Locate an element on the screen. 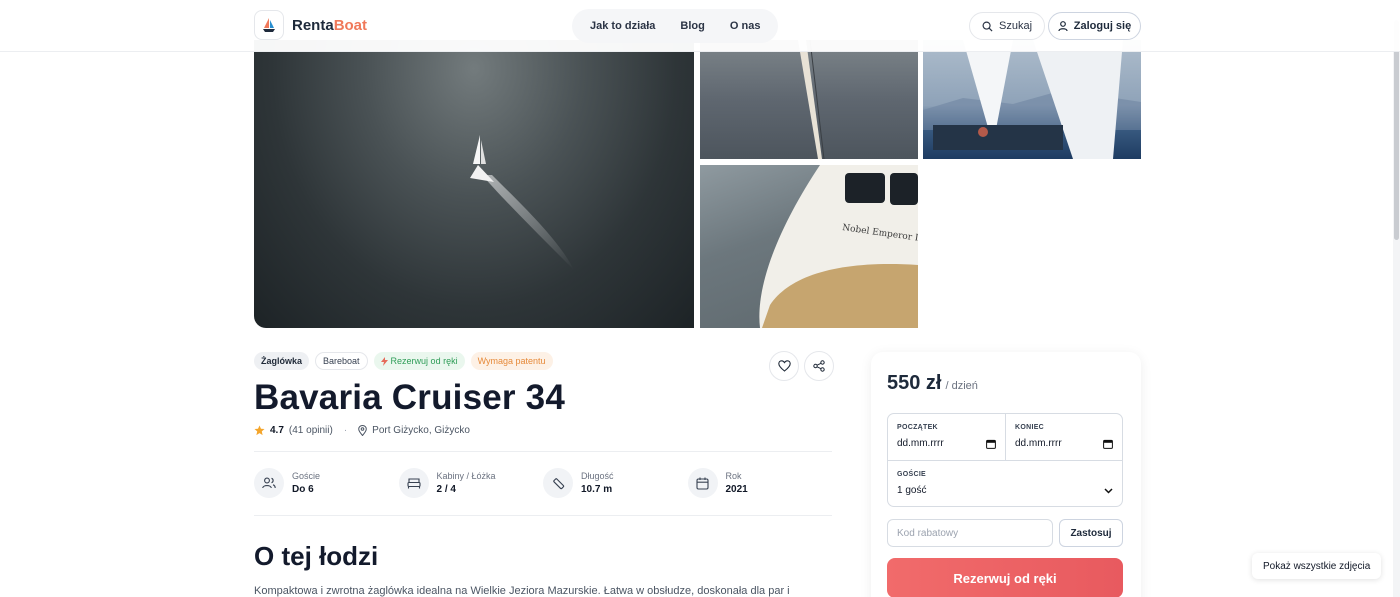 The height and width of the screenshot is (597, 1400). sailboat-aerial-image is located at coordinates (522, 202).